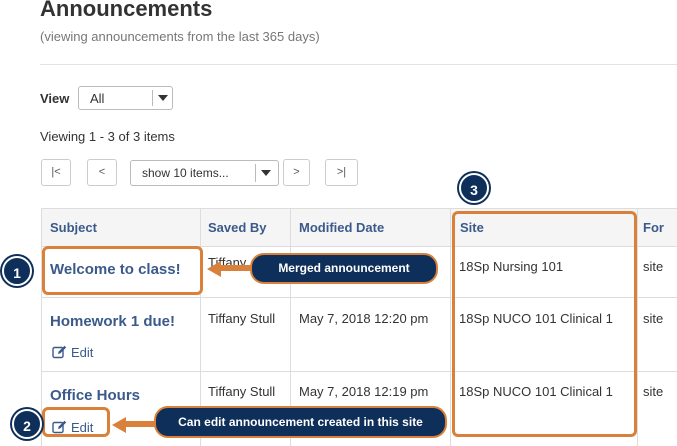 This screenshot has height=446, width=677. What do you see at coordinates (76, 422) in the screenshot?
I see `highlight-box-edit` at bounding box center [76, 422].